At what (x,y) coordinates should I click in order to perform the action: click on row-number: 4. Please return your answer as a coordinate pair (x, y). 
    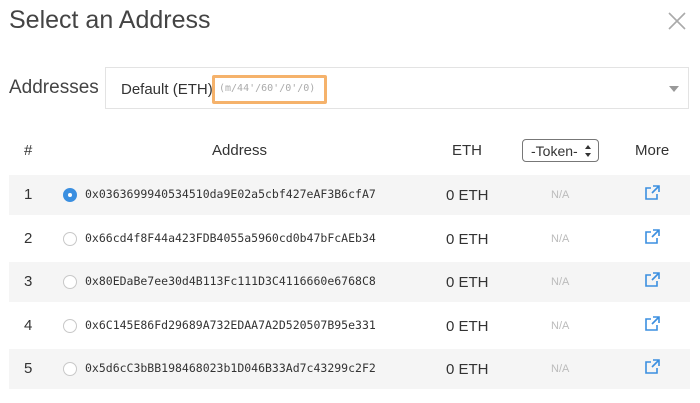
    Looking at the image, I should click on (28, 325).